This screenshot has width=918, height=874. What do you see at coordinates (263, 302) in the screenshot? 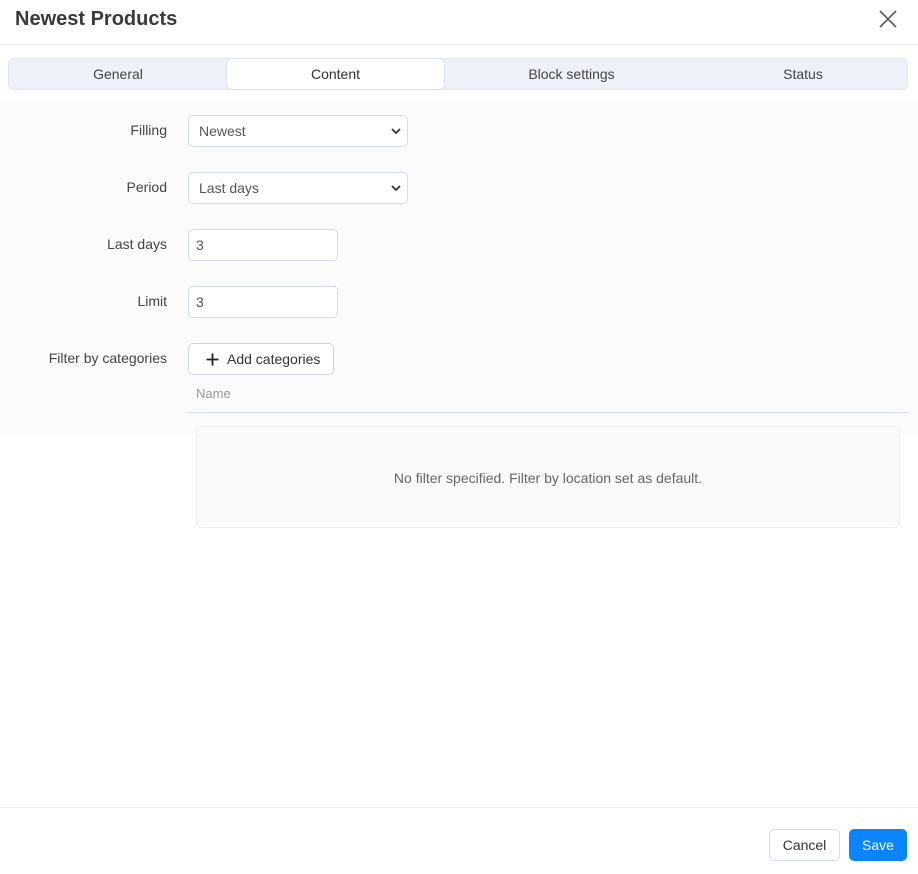
I see `limit-input: 3` at bounding box center [263, 302].